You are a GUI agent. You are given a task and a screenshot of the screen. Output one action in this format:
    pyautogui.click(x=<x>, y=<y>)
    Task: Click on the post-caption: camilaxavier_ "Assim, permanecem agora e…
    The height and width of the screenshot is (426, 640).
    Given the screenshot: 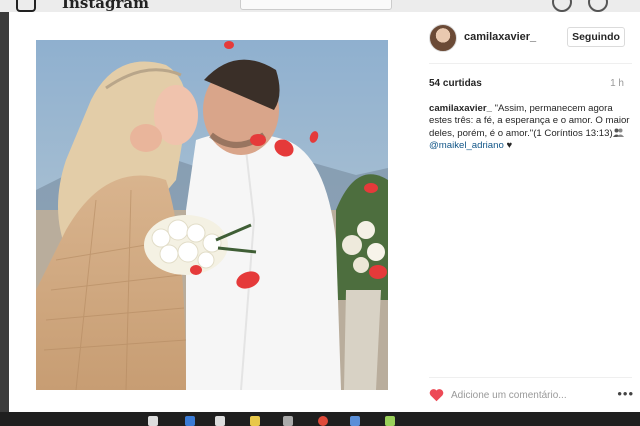 What is the action you would take?
    pyautogui.click(x=530, y=128)
    